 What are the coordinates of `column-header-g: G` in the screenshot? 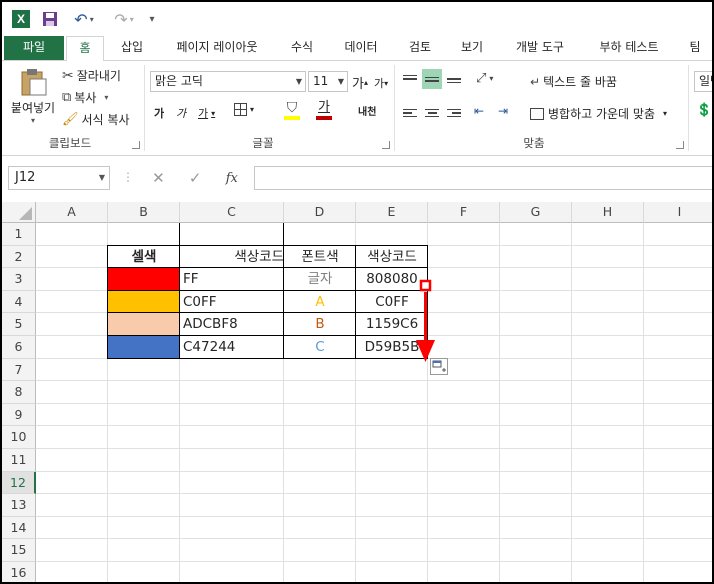 It's located at (536, 212).